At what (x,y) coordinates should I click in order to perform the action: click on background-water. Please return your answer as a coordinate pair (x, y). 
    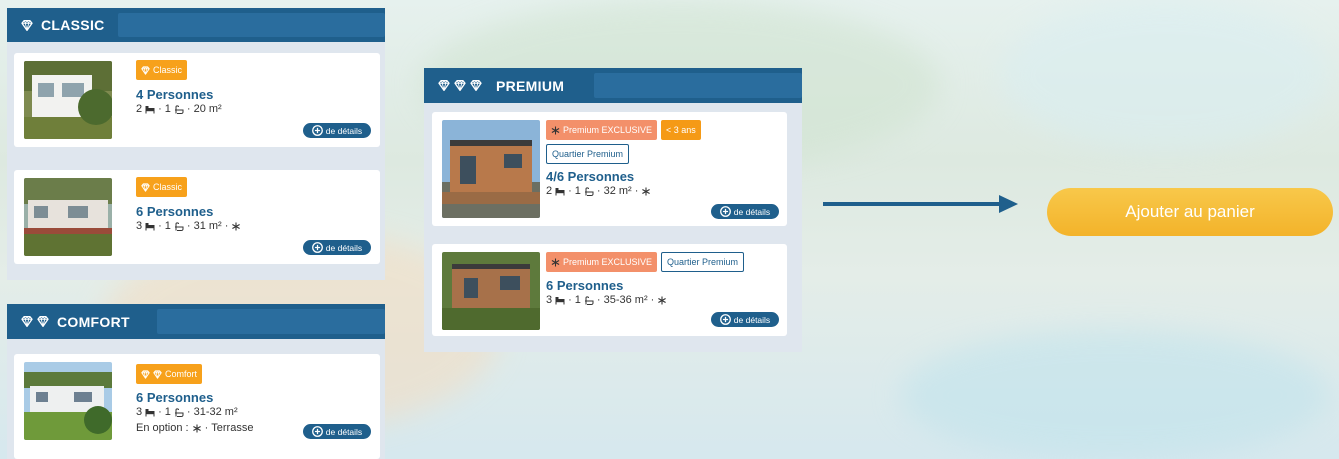
    Looking at the image, I should click on (1115, 394).